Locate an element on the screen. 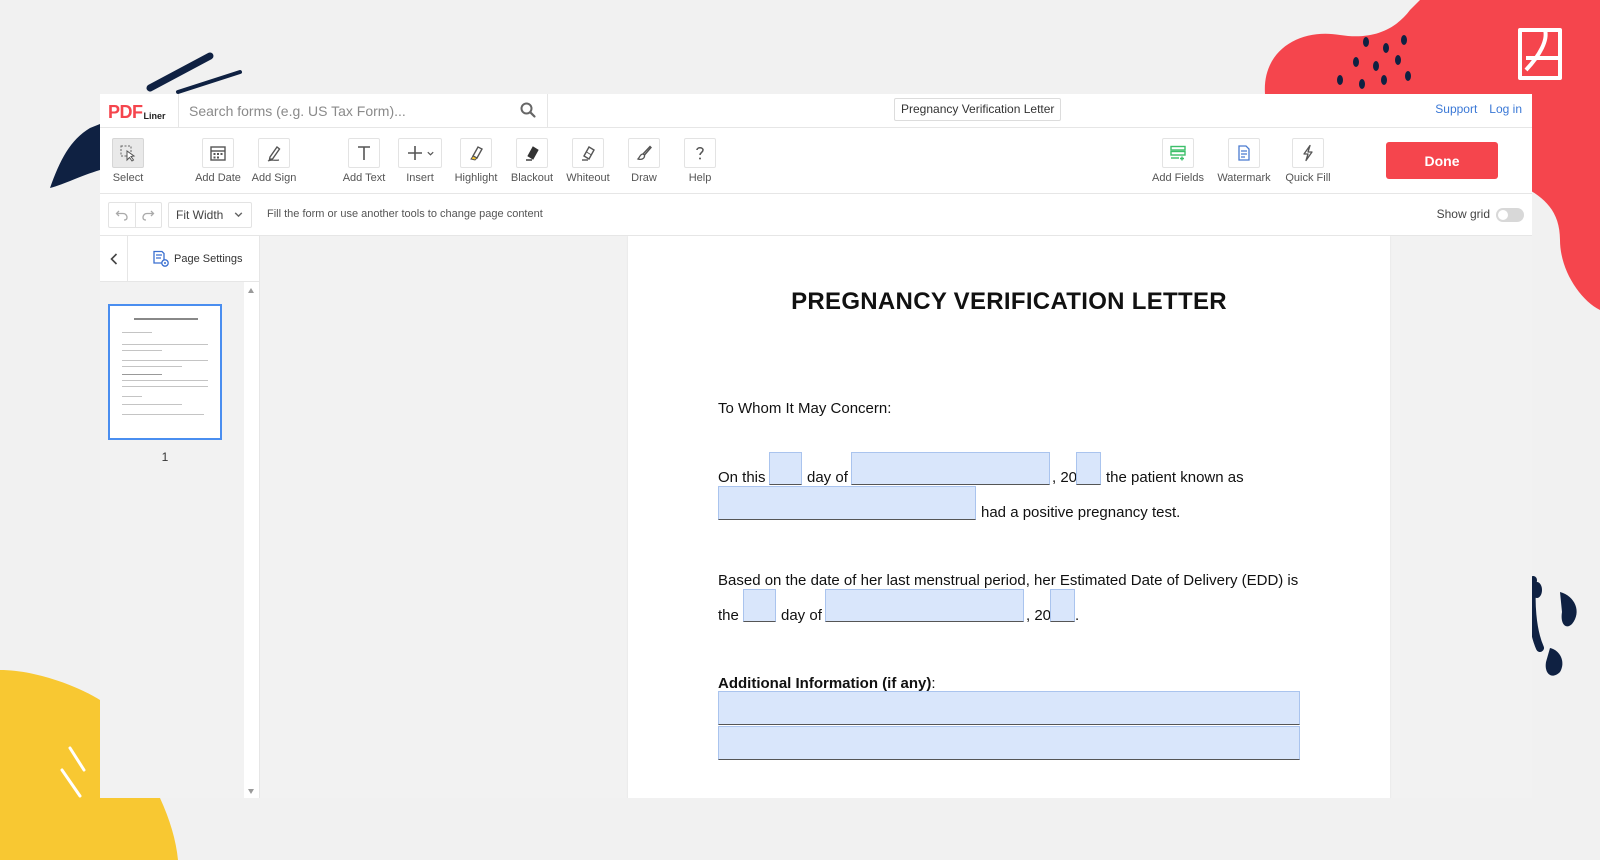  pdfliner-logo: PDF Liner is located at coordinates (137, 111).